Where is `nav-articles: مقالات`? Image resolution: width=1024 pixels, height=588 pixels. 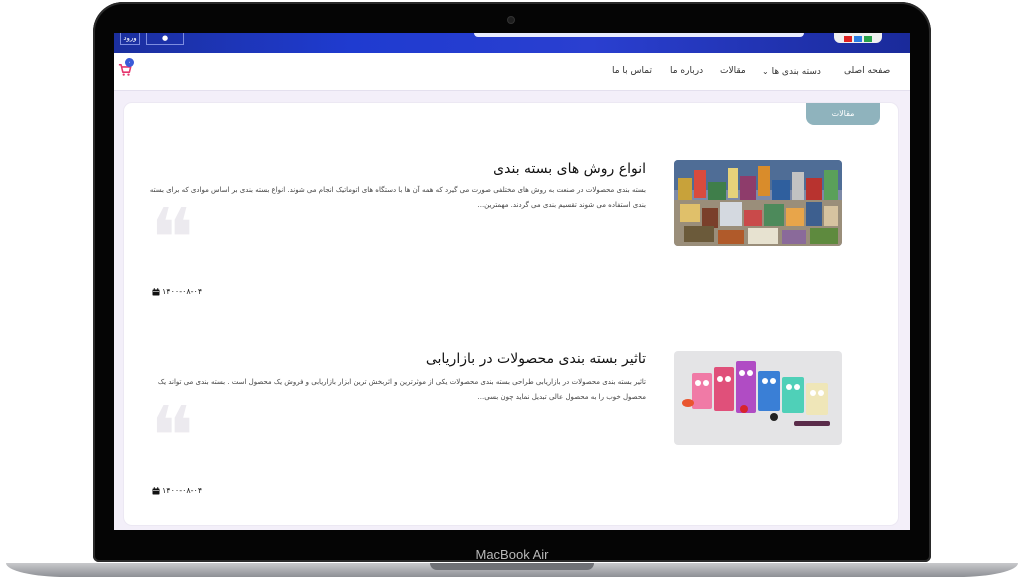 nav-articles: مقالات is located at coordinates (733, 71).